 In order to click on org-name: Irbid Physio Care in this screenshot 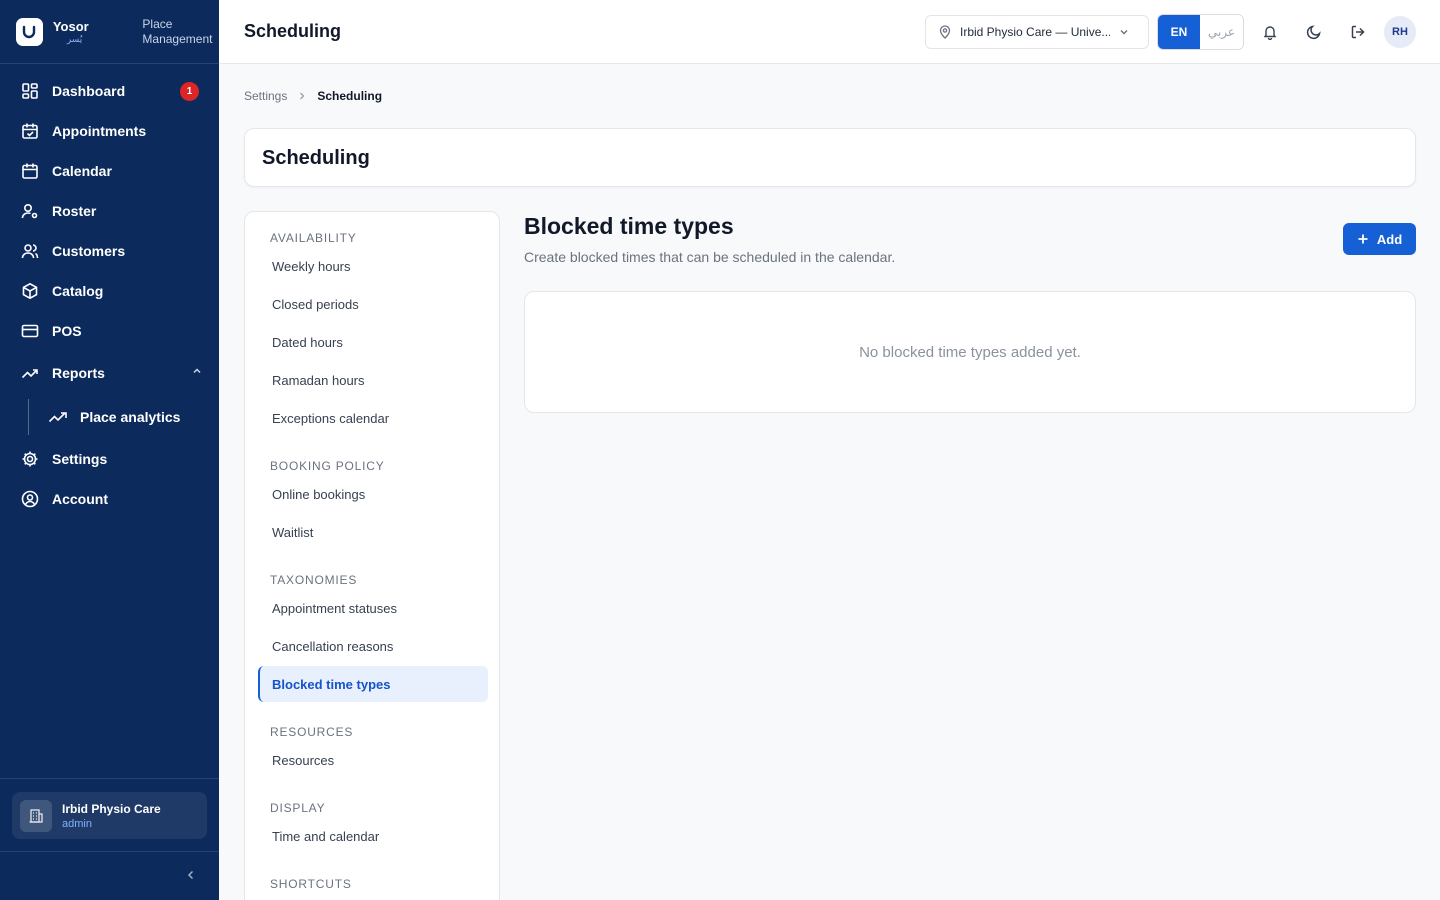, I will do `click(111, 808)`.